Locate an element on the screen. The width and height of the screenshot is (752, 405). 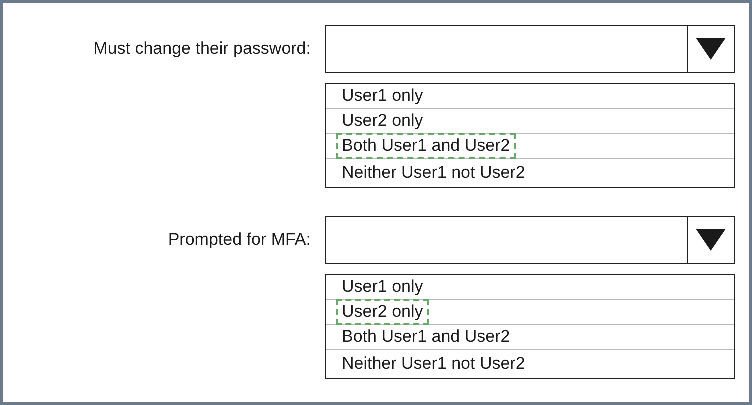
question-label: Must change their password: is located at coordinates (202, 49).